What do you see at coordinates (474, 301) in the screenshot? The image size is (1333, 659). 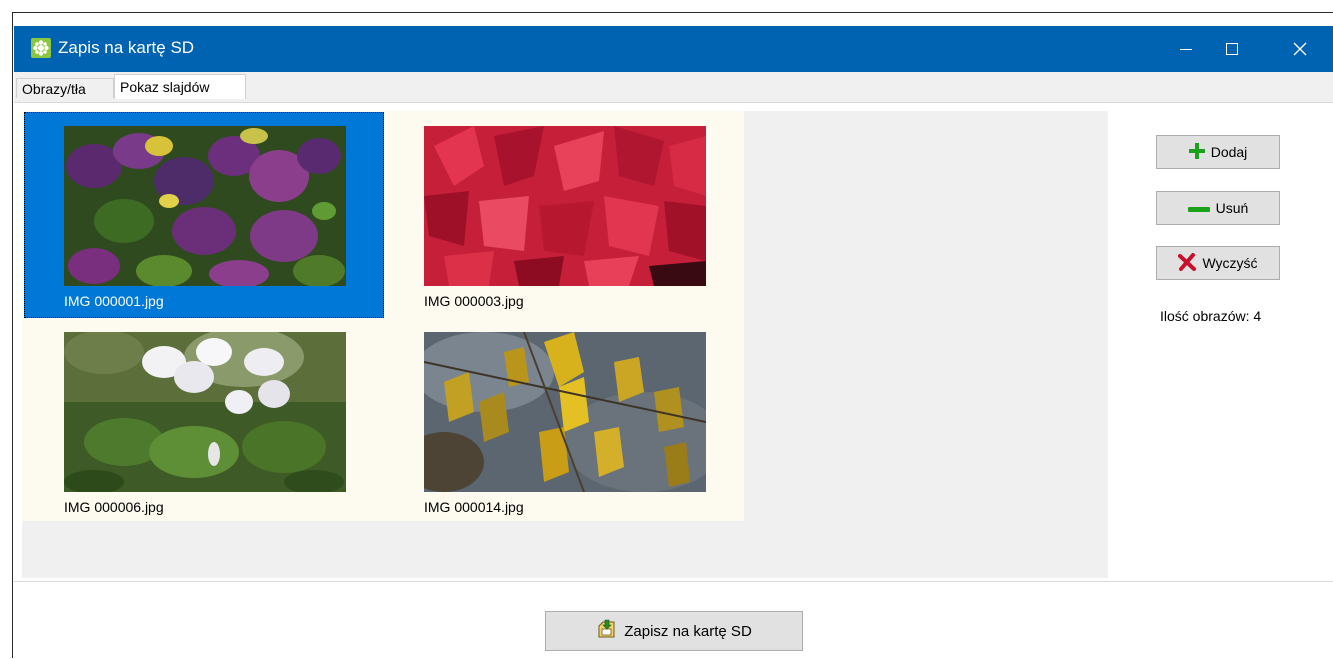 I see `thumbnail-filename: IMG 000003.jpg` at bounding box center [474, 301].